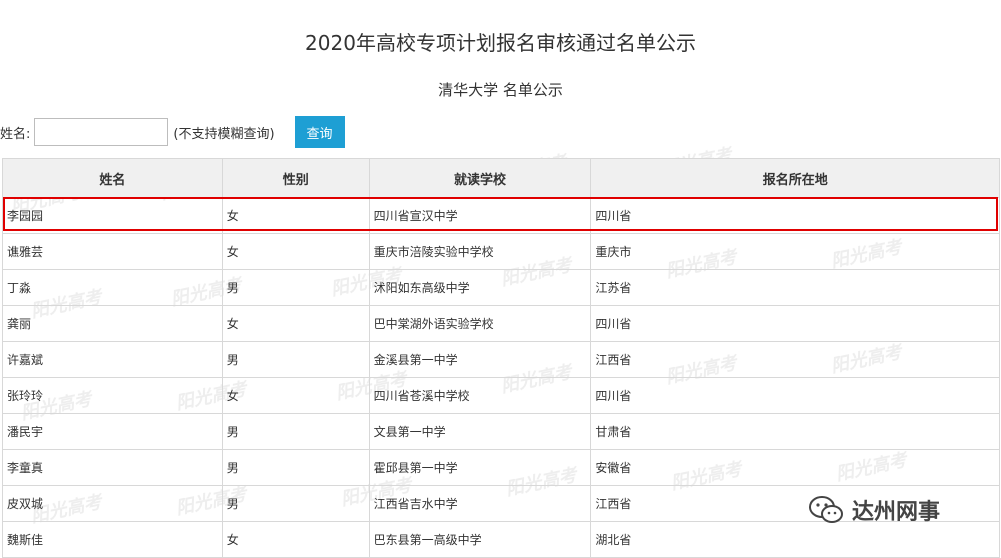 The image size is (1001, 558). I want to click on cell-name: 李园园, so click(112, 215).